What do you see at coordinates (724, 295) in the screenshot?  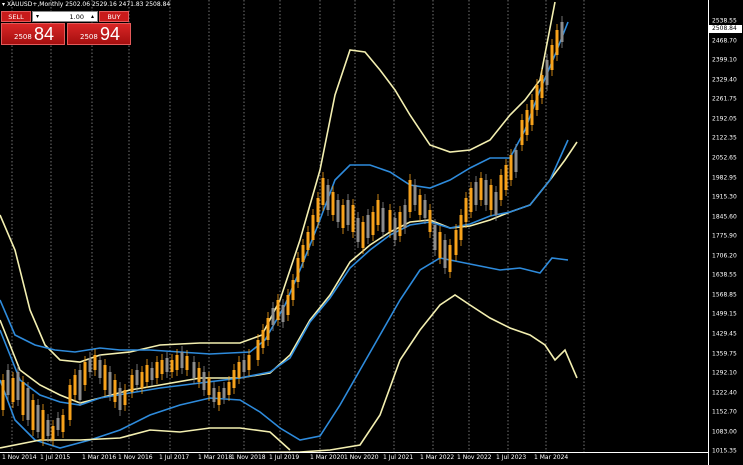 I see `price-tick-label: 1568.85` at bounding box center [724, 295].